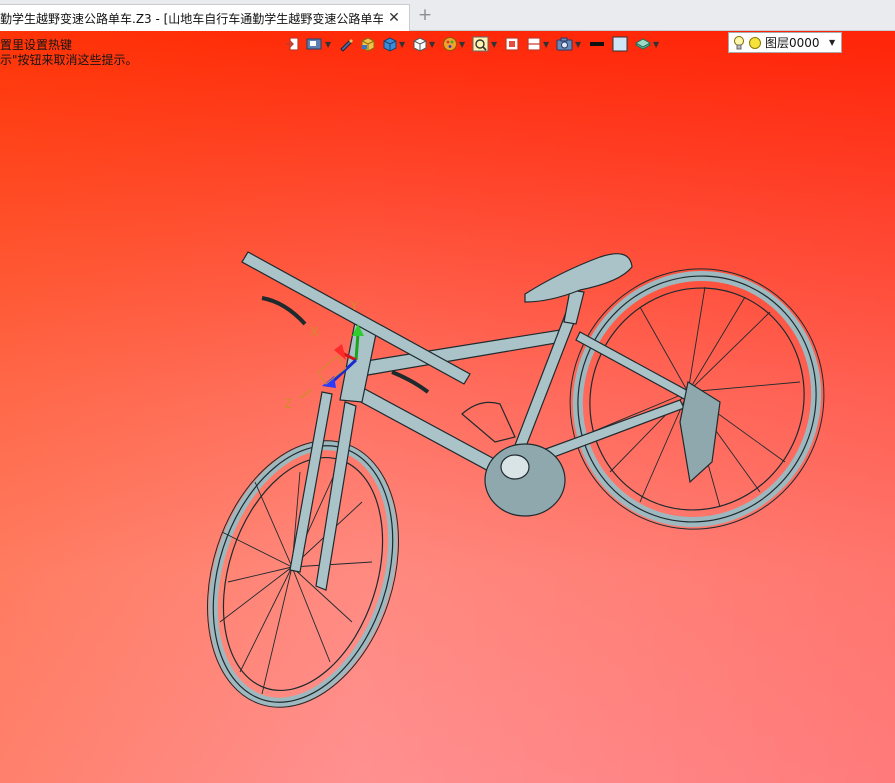 This screenshot has width=895, height=783. I want to click on document-tab: 勤学生越野变速公路单车.Z3 - [山地车自行车通勤学生越野变速公路单车] ✕, so click(205, 17).